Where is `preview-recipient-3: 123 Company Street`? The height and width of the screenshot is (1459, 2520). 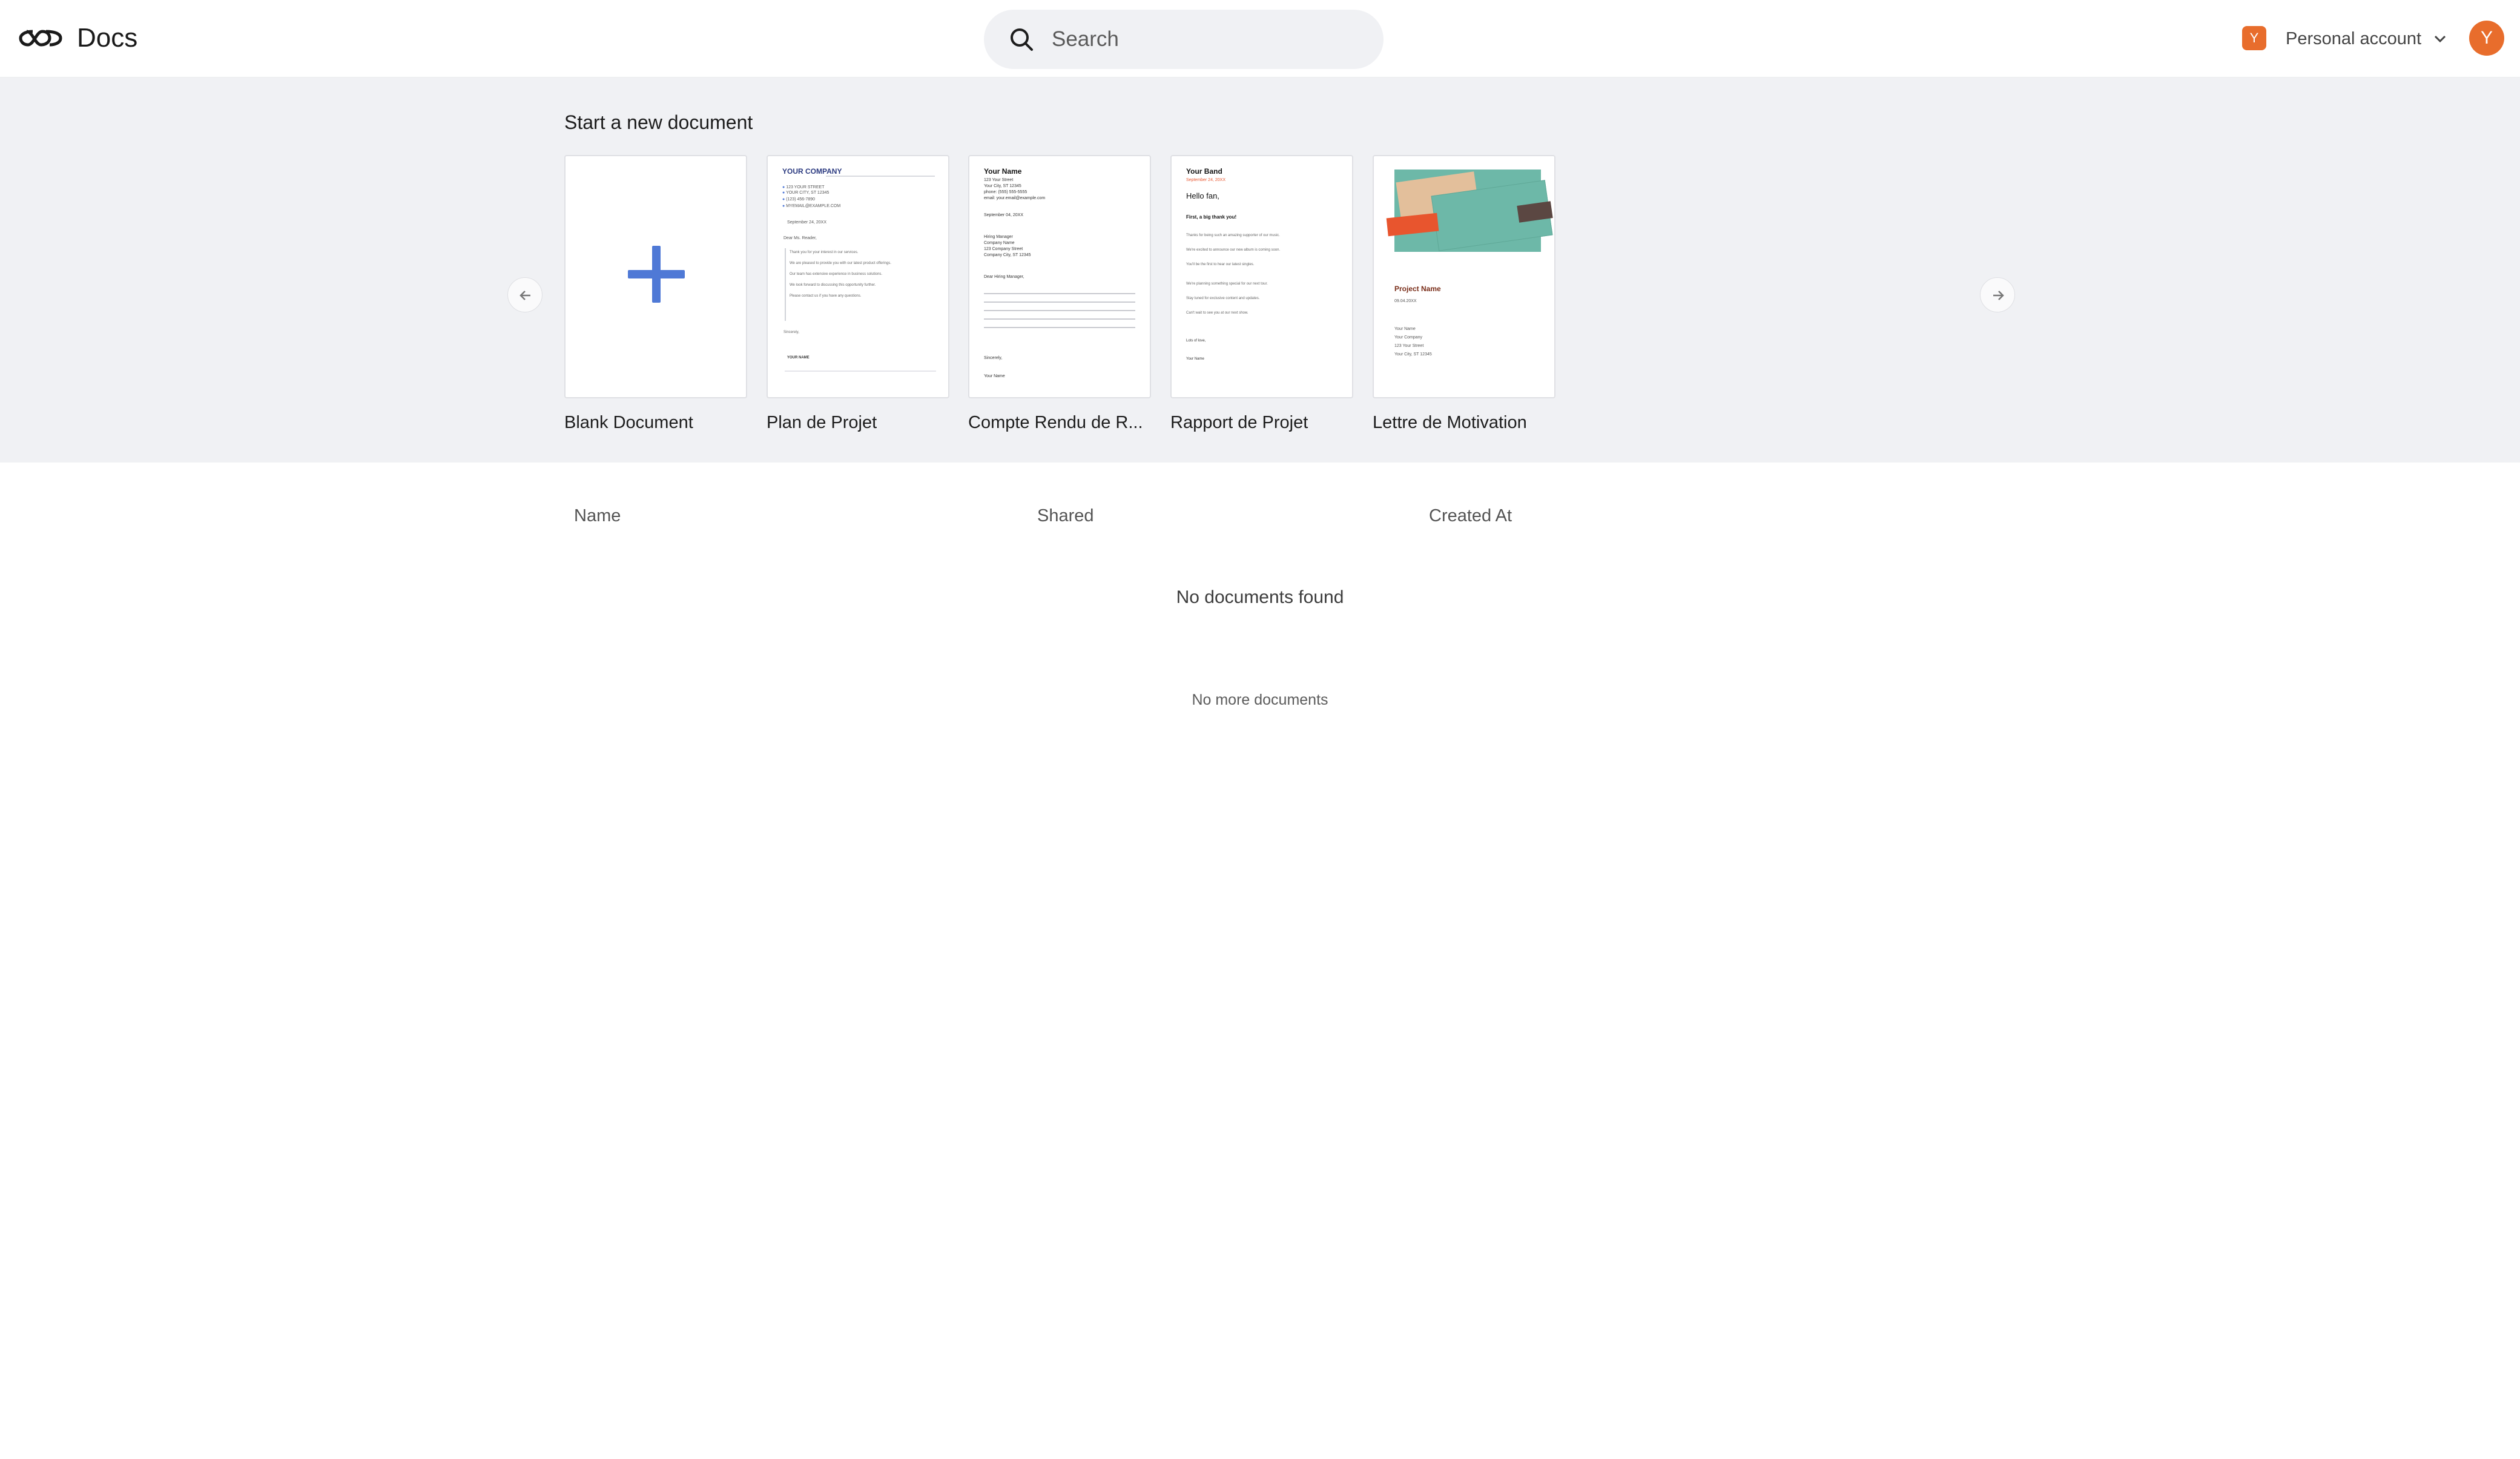 preview-recipient-3: 123 Company Street is located at coordinates (1003, 249).